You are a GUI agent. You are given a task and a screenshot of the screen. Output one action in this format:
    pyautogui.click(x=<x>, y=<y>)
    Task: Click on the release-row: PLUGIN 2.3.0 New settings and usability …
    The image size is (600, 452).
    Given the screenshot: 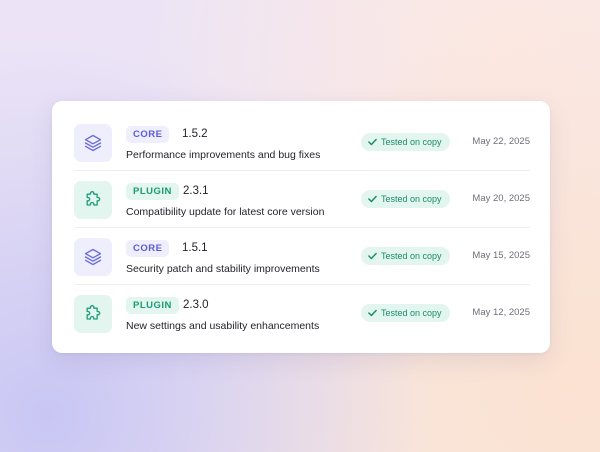 What is the action you would take?
    pyautogui.click(x=302, y=313)
    